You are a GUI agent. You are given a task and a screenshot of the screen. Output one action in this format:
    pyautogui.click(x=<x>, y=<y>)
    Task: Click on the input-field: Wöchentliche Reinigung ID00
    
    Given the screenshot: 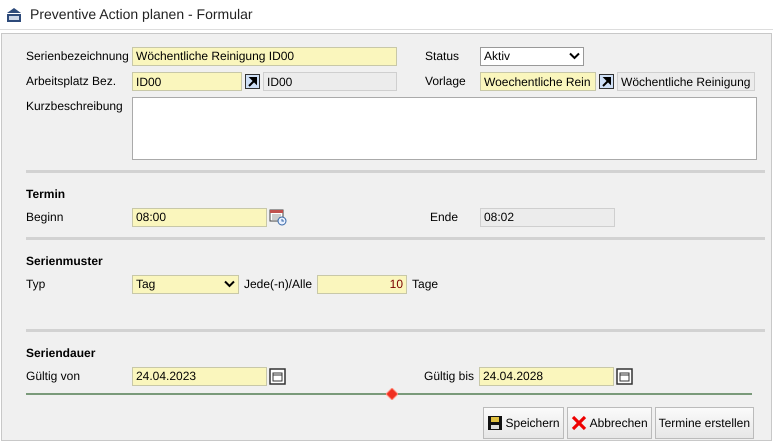 What is the action you would take?
    pyautogui.click(x=264, y=56)
    